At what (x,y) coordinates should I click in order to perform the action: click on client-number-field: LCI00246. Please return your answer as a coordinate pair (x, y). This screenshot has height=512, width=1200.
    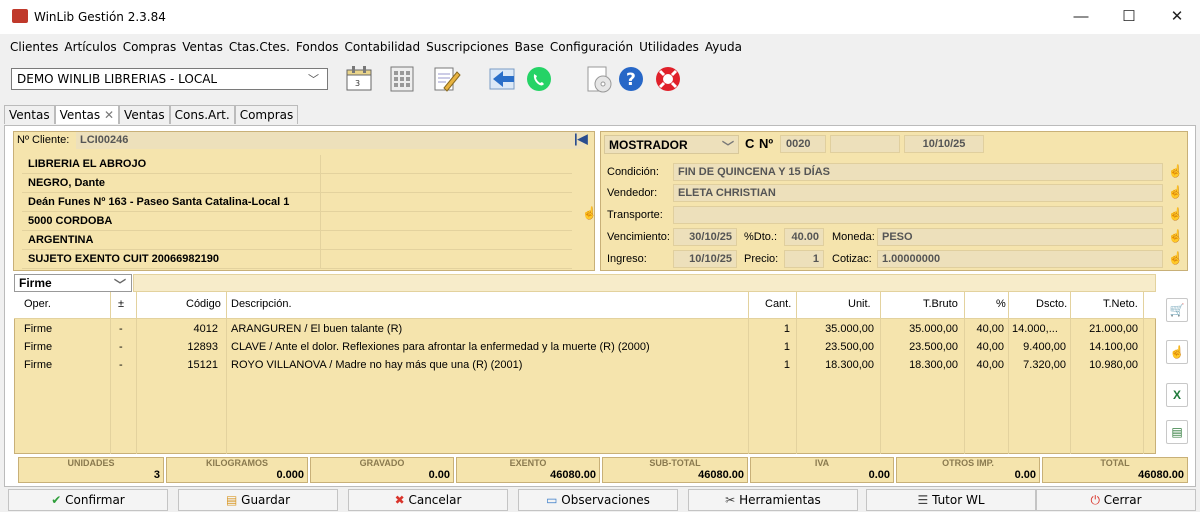
    Looking at the image, I should click on (330, 140).